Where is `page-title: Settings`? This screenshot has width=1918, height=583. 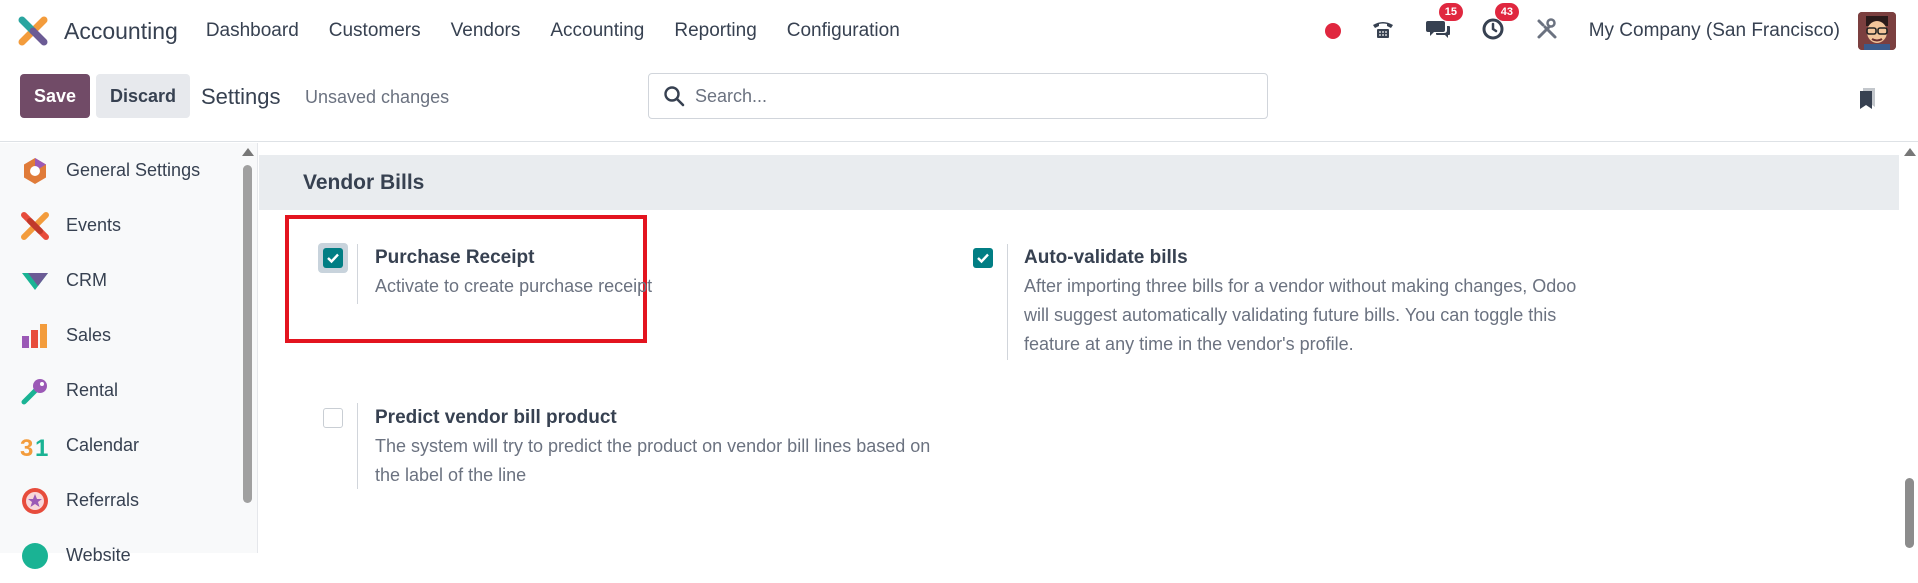 page-title: Settings is located at coordinates (241, 96).